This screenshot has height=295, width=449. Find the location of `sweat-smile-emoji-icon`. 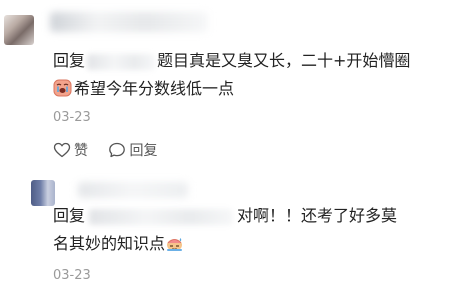

sweat-smile-emoji-icon is located at coordinates (174, 243).